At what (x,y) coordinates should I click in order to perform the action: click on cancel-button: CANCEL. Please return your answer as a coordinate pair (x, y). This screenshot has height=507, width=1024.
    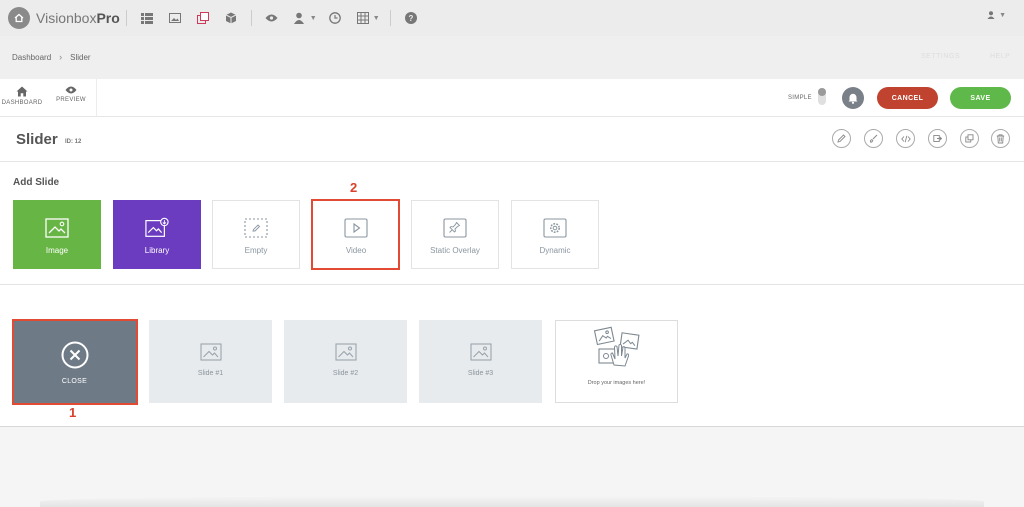
    Looking at the image, I should click on (907, 98).